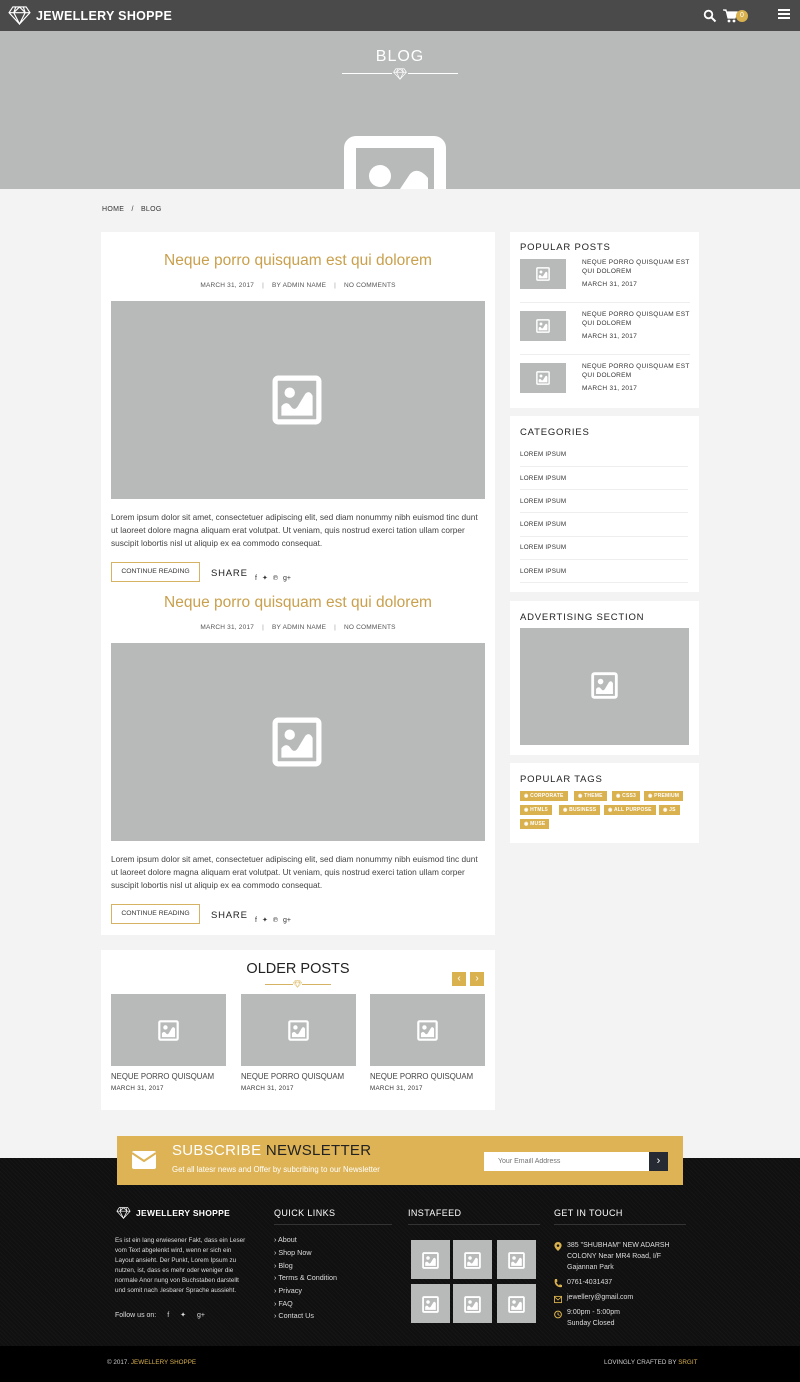 The image size is (800, 1382). Describe the element at coordinates (104, 15) in the screenshot. I see `brand-name: JEWELLERY SHOPPE` at that location.